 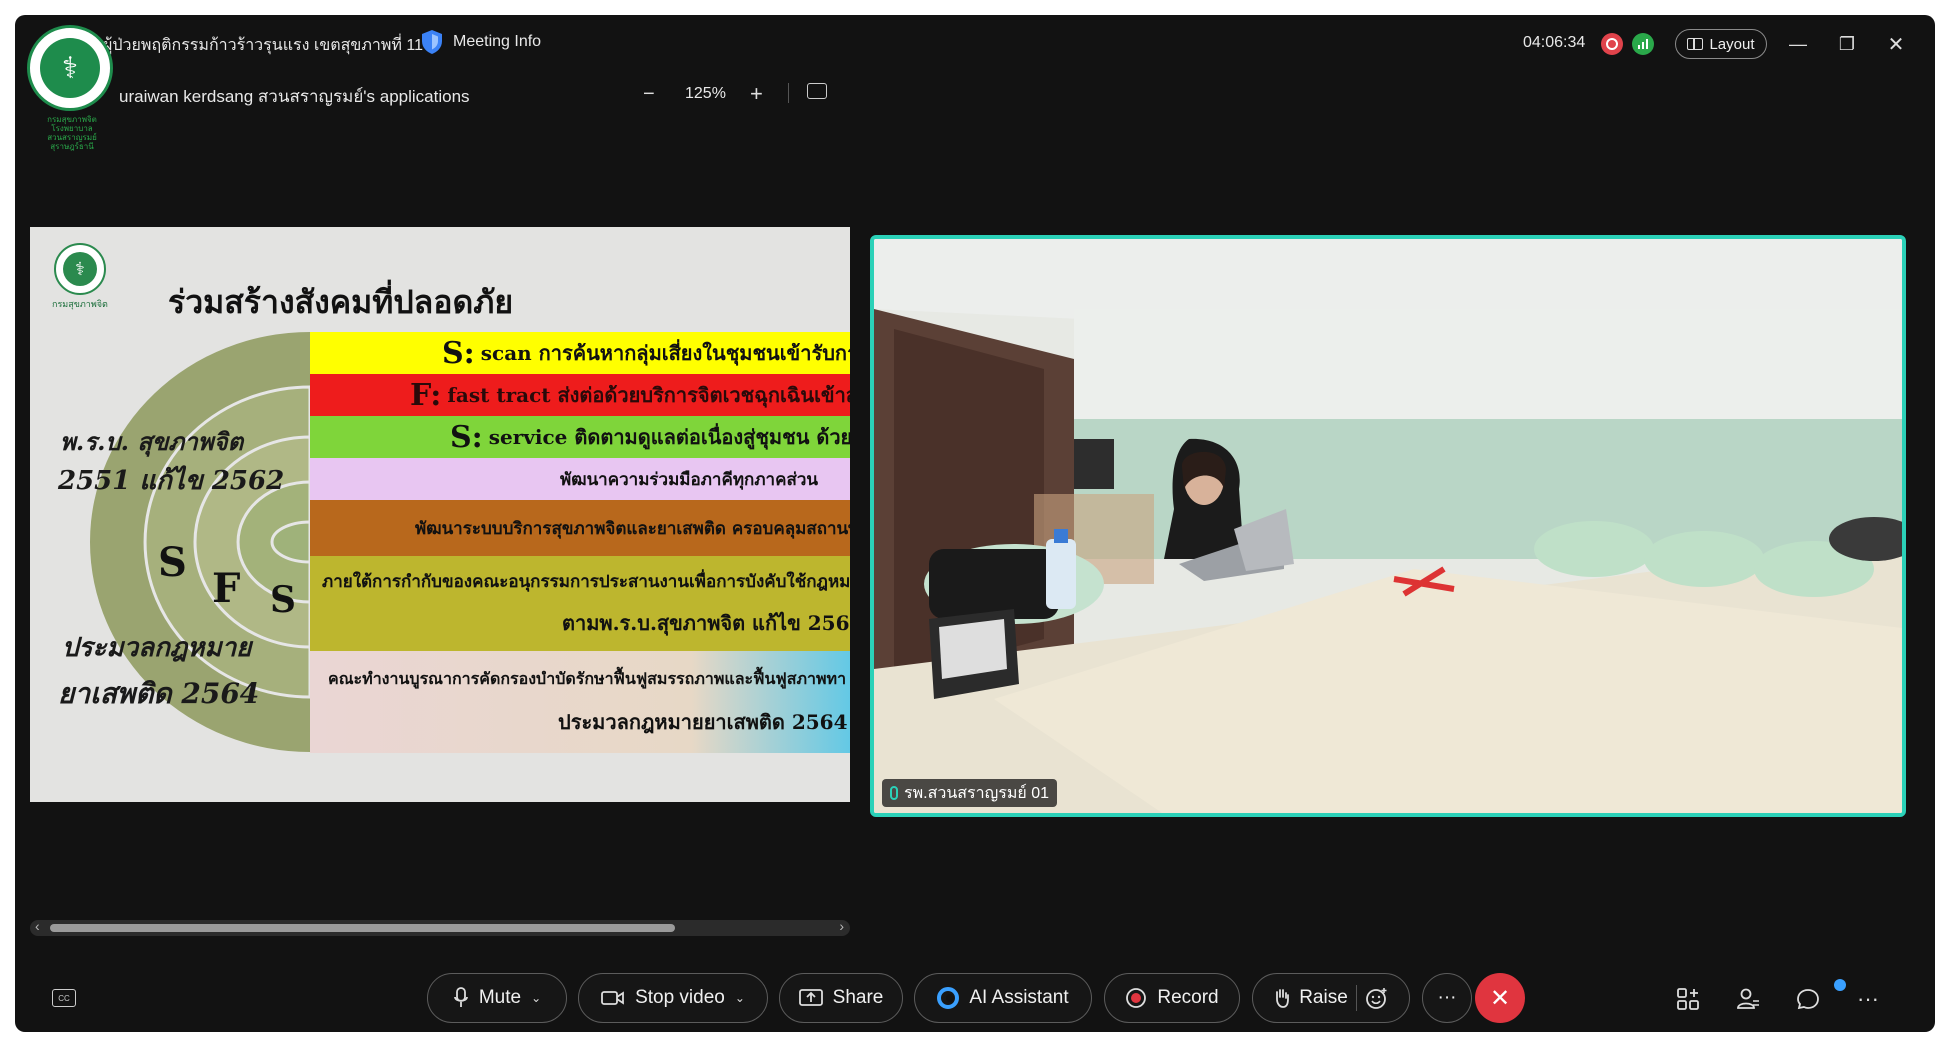 I want to click on horizontal-scrollbar: ‹ ›, so click(x=440, y=927).